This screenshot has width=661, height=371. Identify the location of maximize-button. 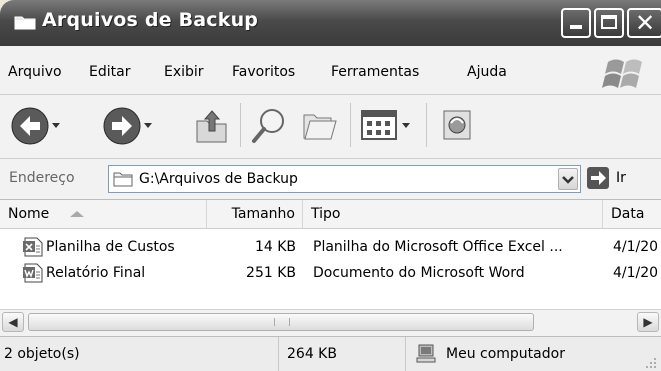
(609, 23).